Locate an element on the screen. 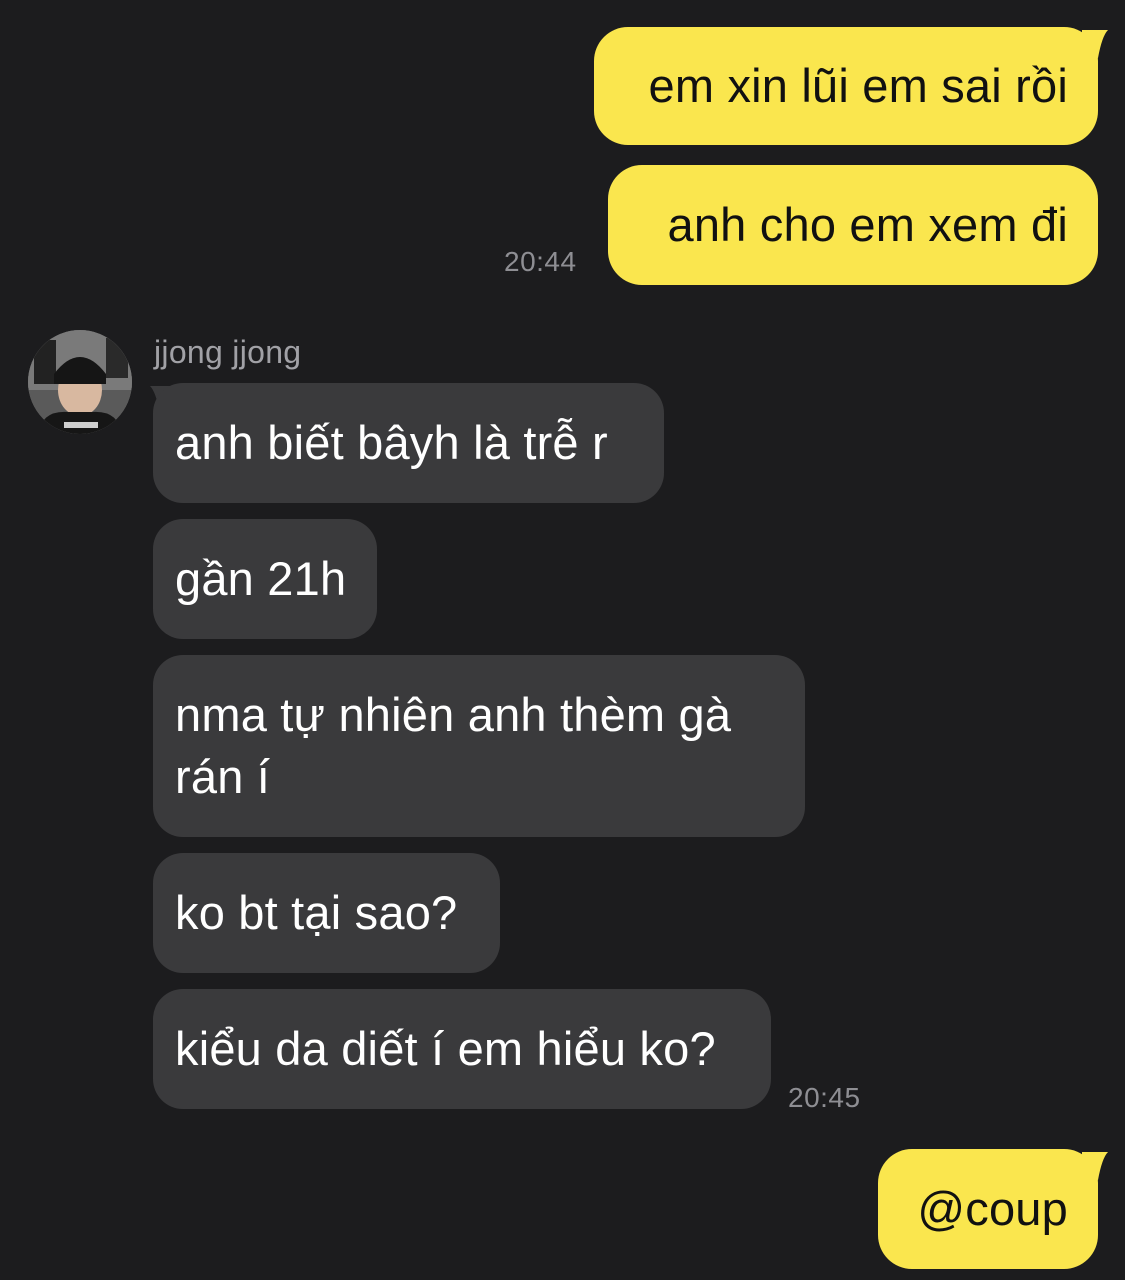 The image size is (1125, 1280). message-text: anh biết bâyh là trễ r is located at coordinates (391, 442).